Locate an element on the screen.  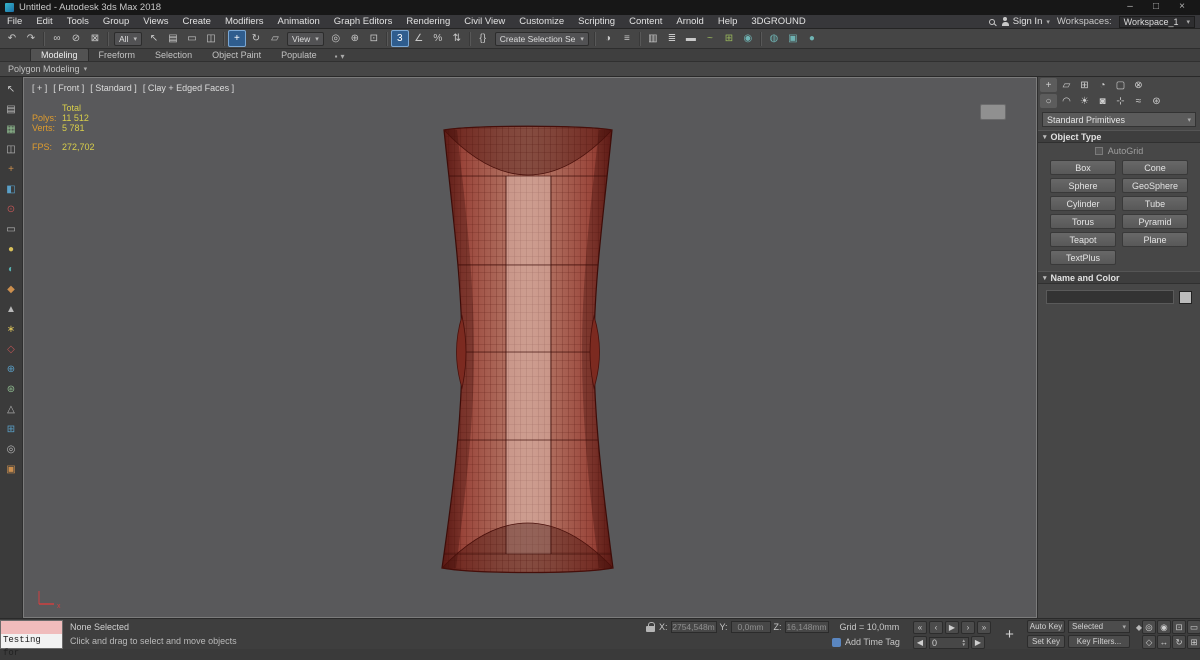
select-and-move-button: + is located at coordinates (236, 38).